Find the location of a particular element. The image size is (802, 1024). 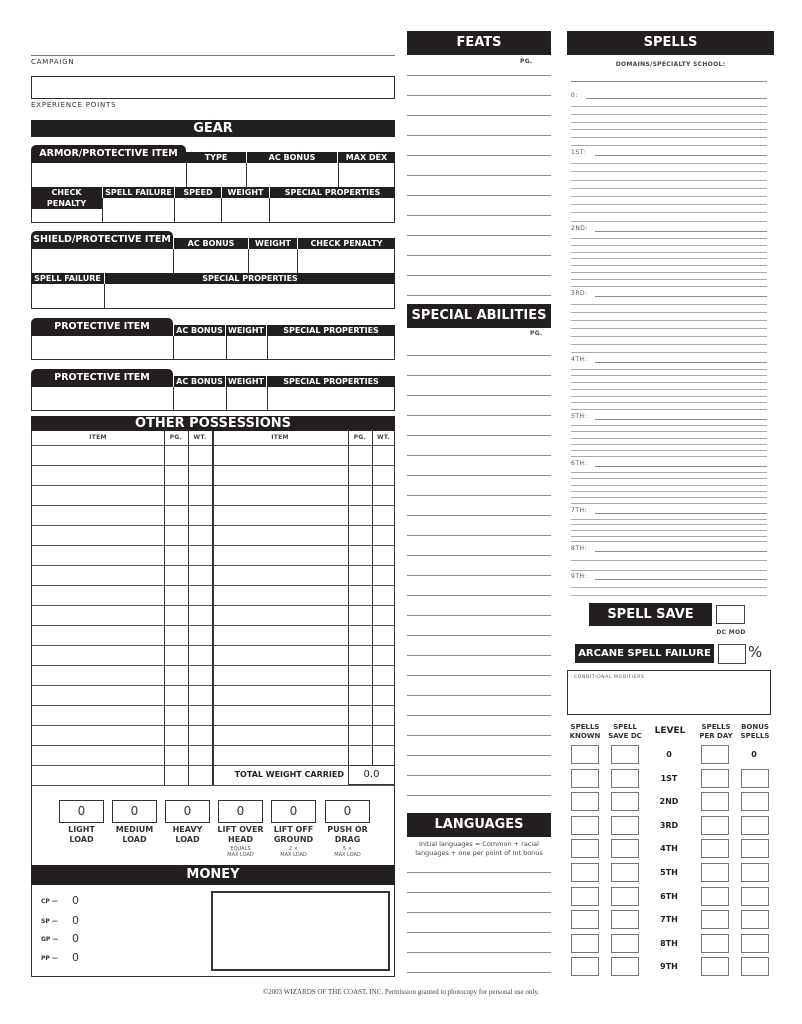

total-weight-value: 0.0 is located at coordinates (371, 775).